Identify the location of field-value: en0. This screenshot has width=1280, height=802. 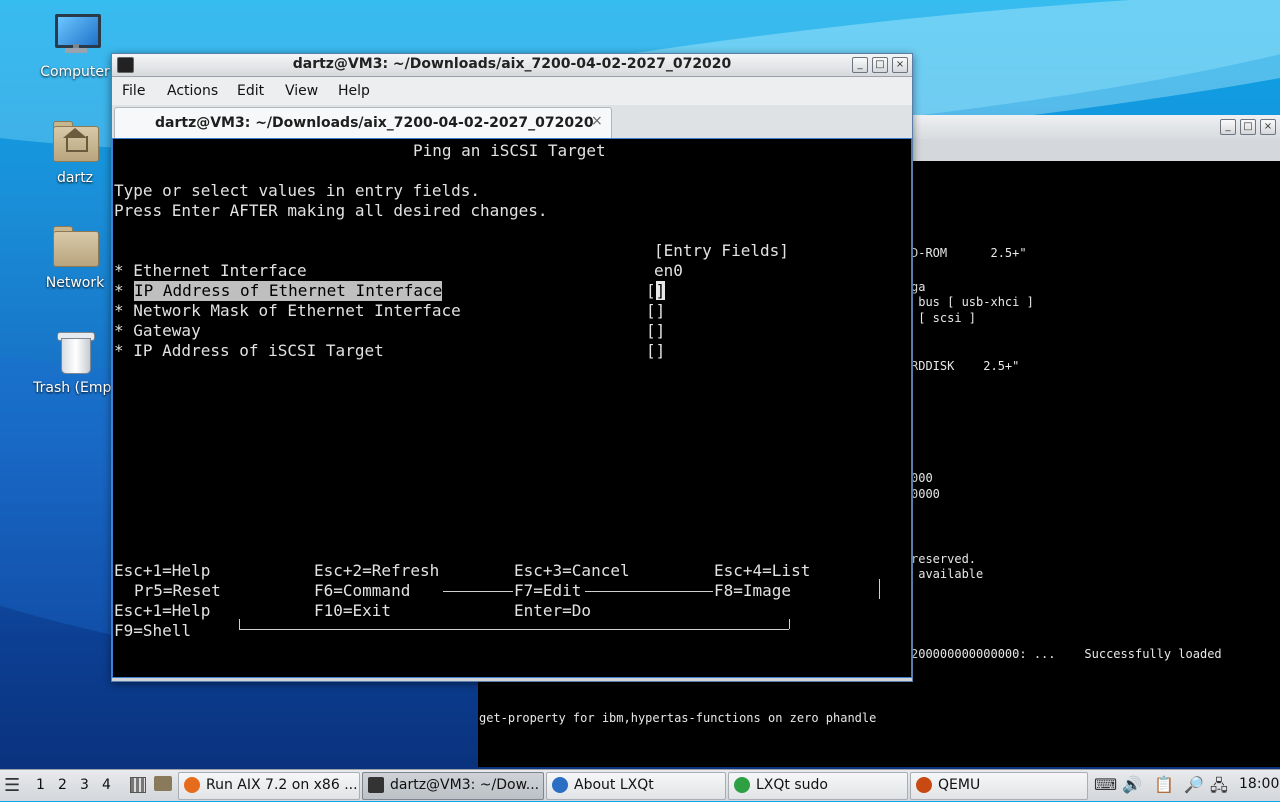
(668, 271).